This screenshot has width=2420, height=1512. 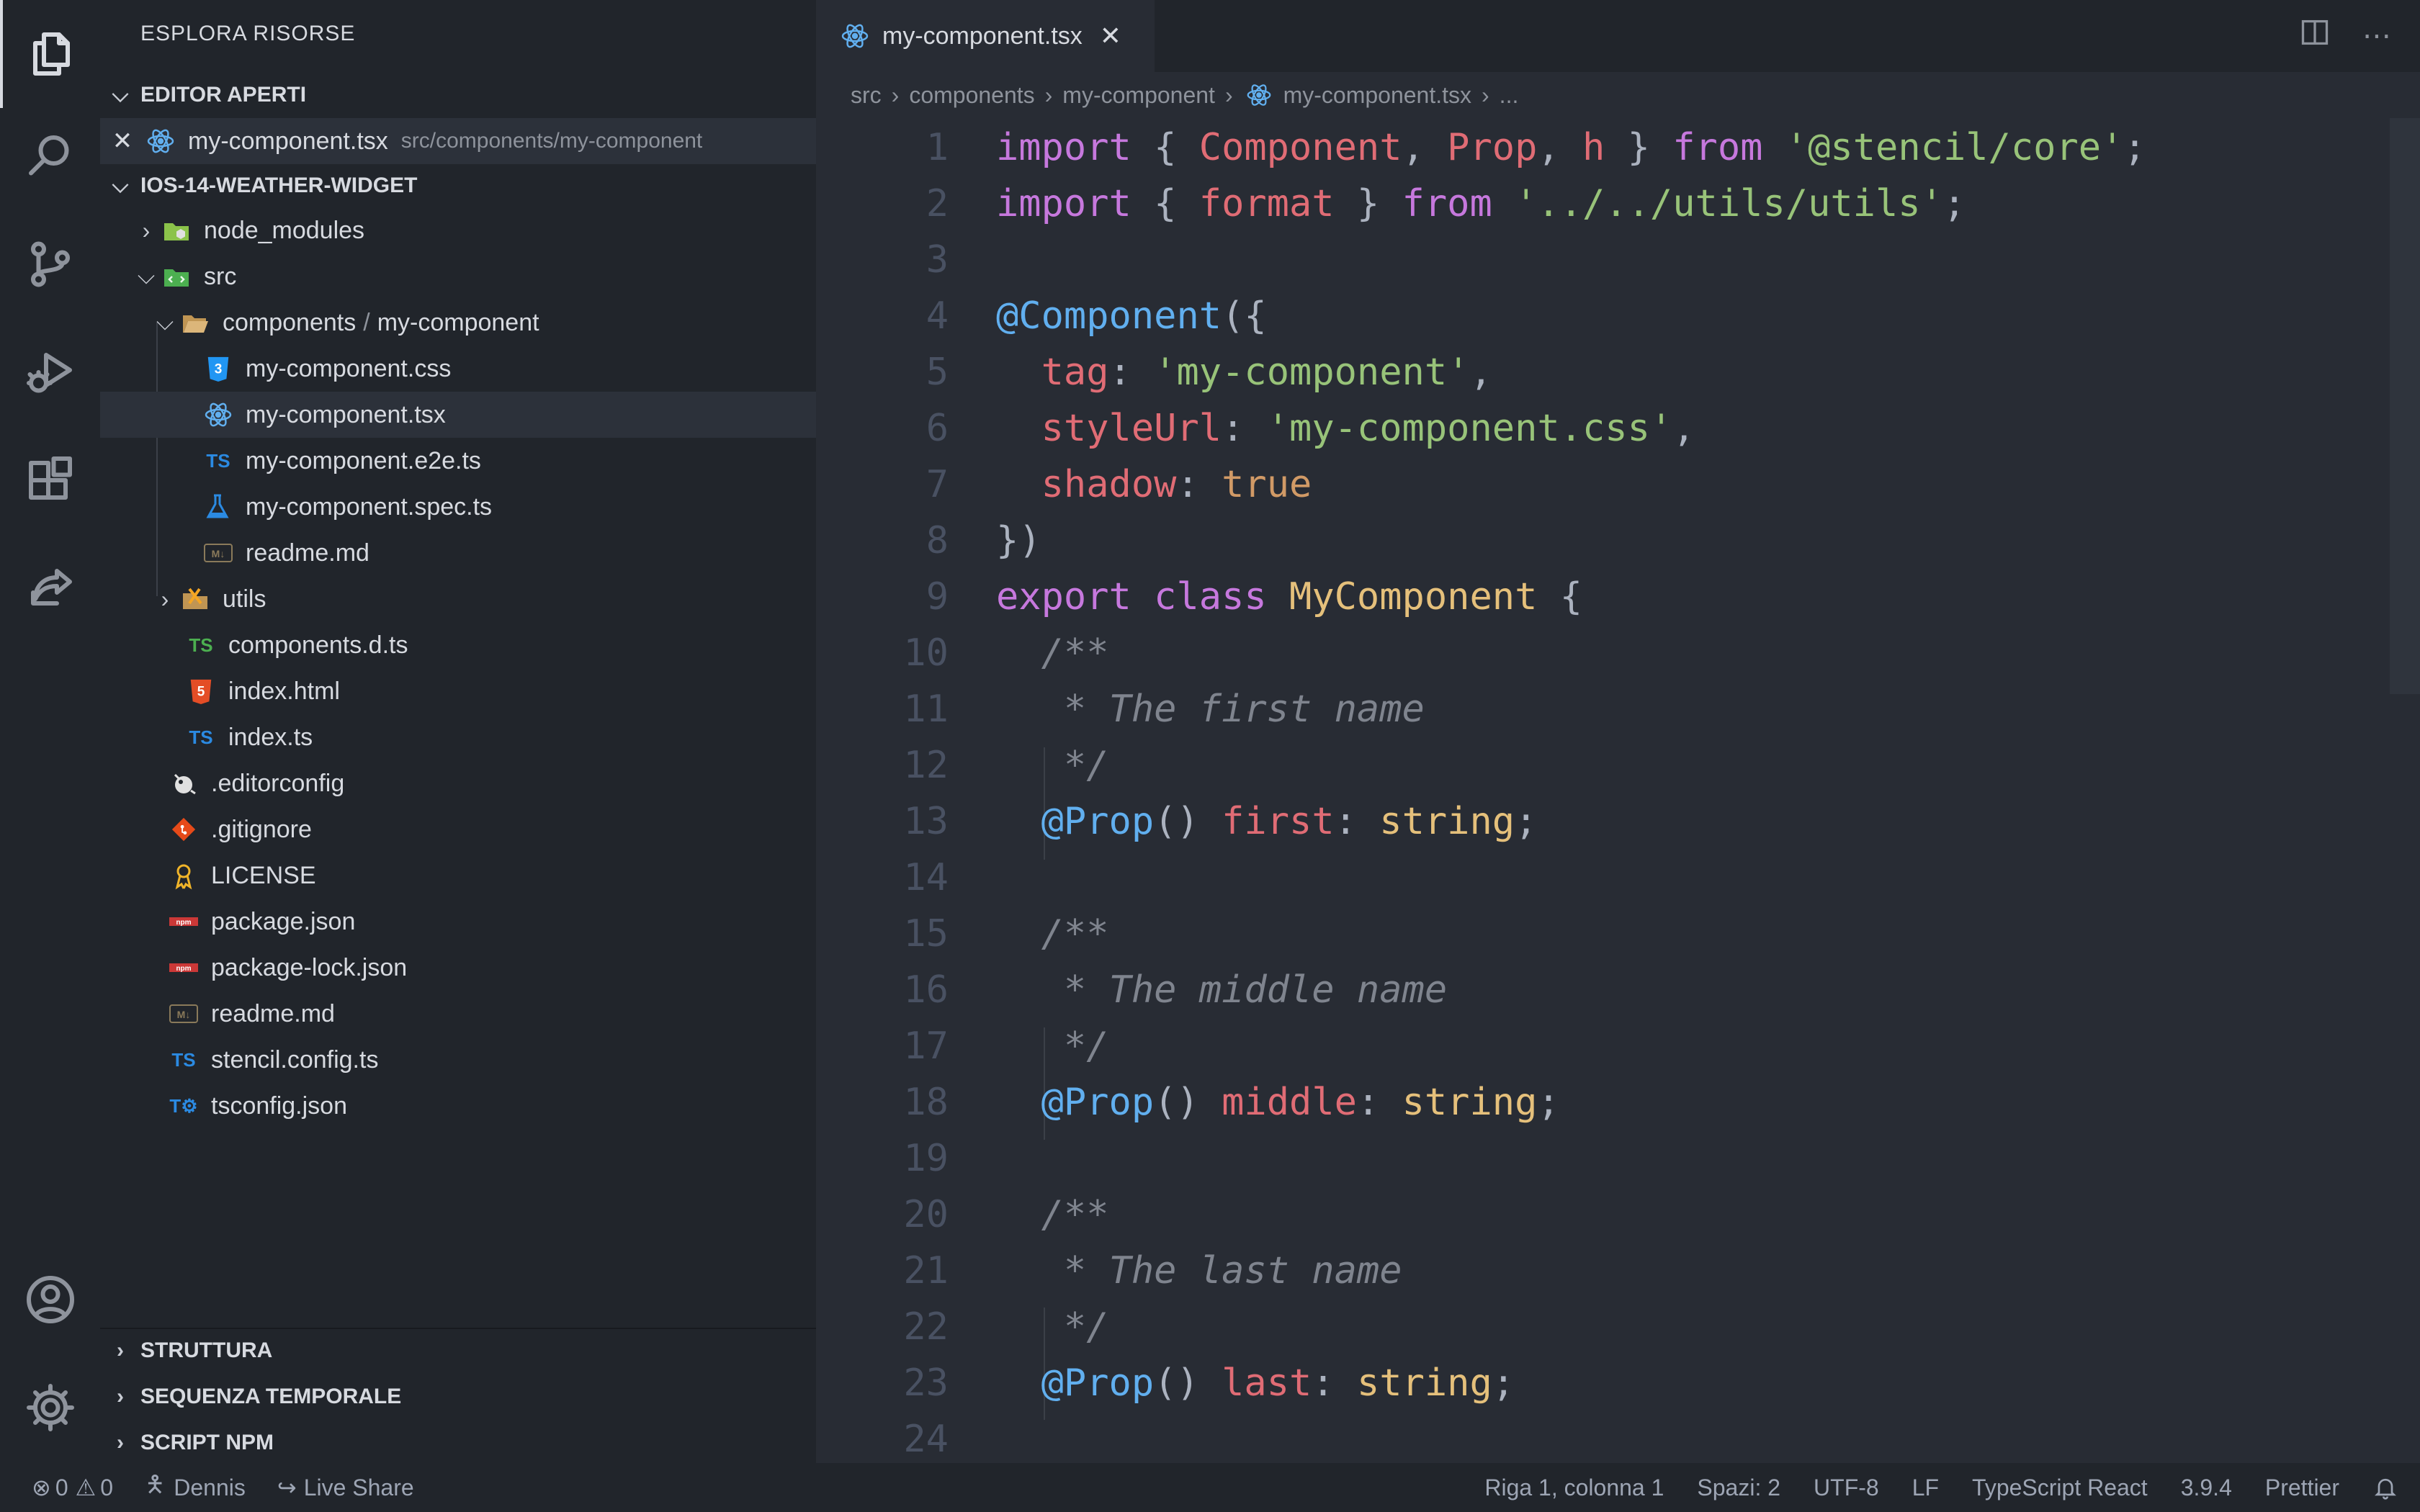 What do you see at coordinates (982, 36) in the screenshot?
I see `tab-label: my-component.tsx` at bounding box center [982, 36].